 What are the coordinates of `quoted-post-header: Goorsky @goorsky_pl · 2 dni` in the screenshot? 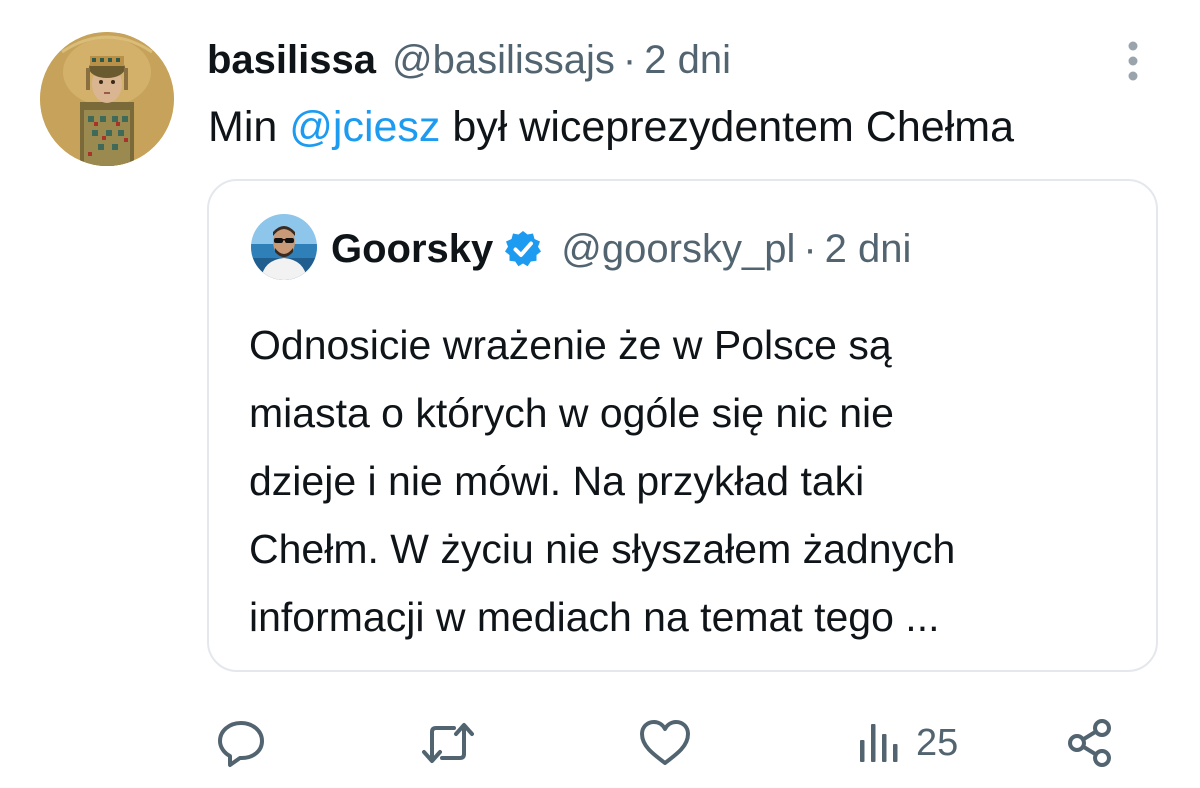 It's located at (621, 249).